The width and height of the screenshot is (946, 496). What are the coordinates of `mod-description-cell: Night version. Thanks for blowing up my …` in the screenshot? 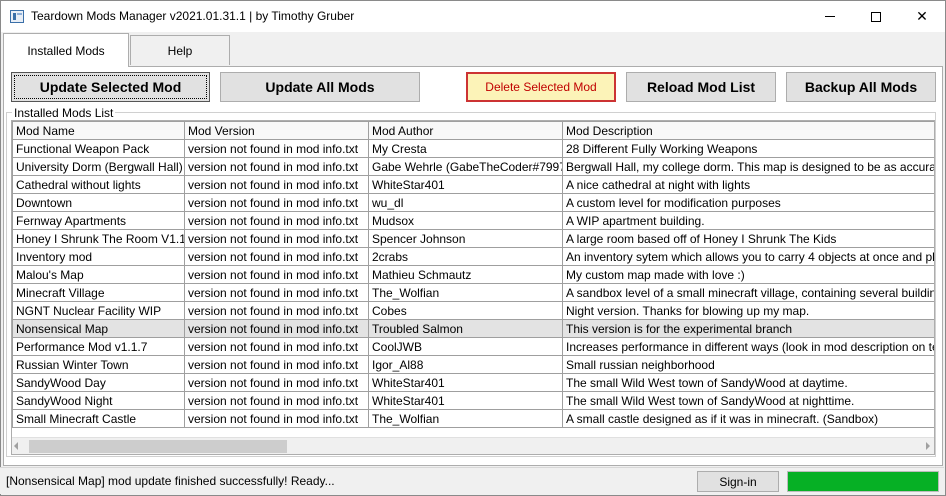 It's located at (748, 310).